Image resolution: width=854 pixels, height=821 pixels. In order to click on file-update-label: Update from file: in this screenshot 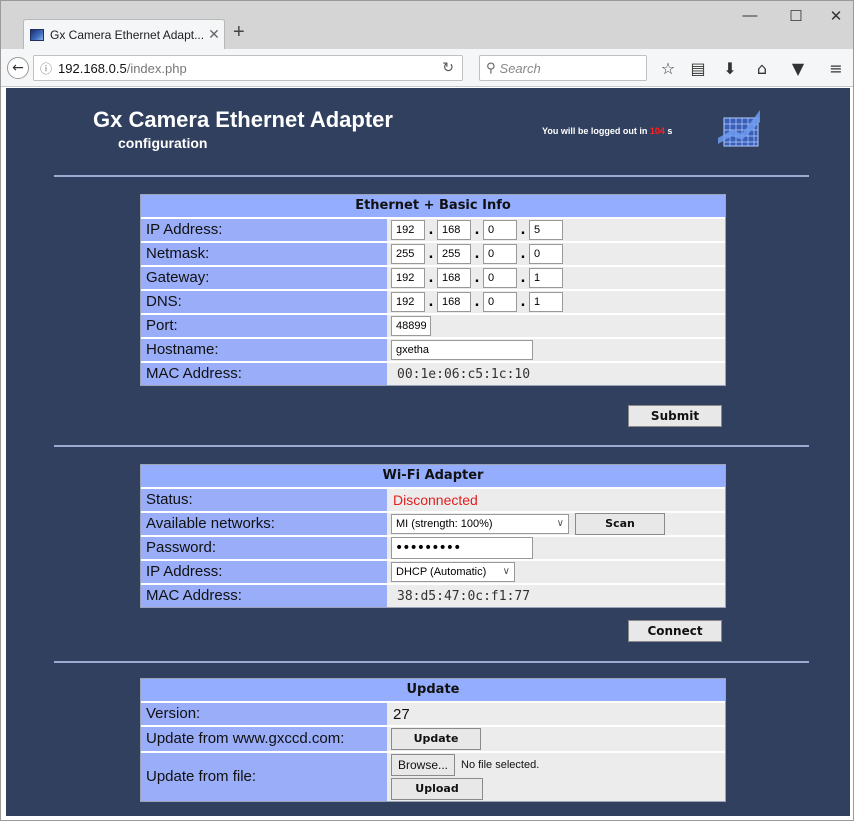, I will do `click(264, 777)`.